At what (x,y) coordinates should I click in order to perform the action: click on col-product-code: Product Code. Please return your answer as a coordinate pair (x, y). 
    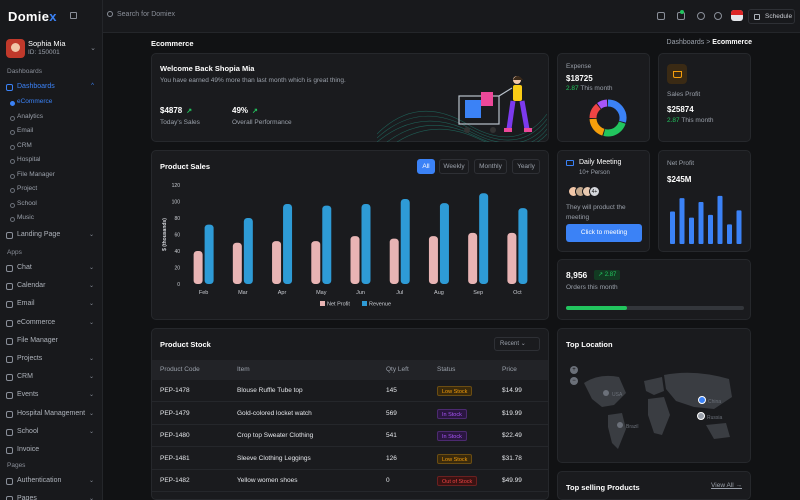
    Looking at the image, I should click on (180, 370).